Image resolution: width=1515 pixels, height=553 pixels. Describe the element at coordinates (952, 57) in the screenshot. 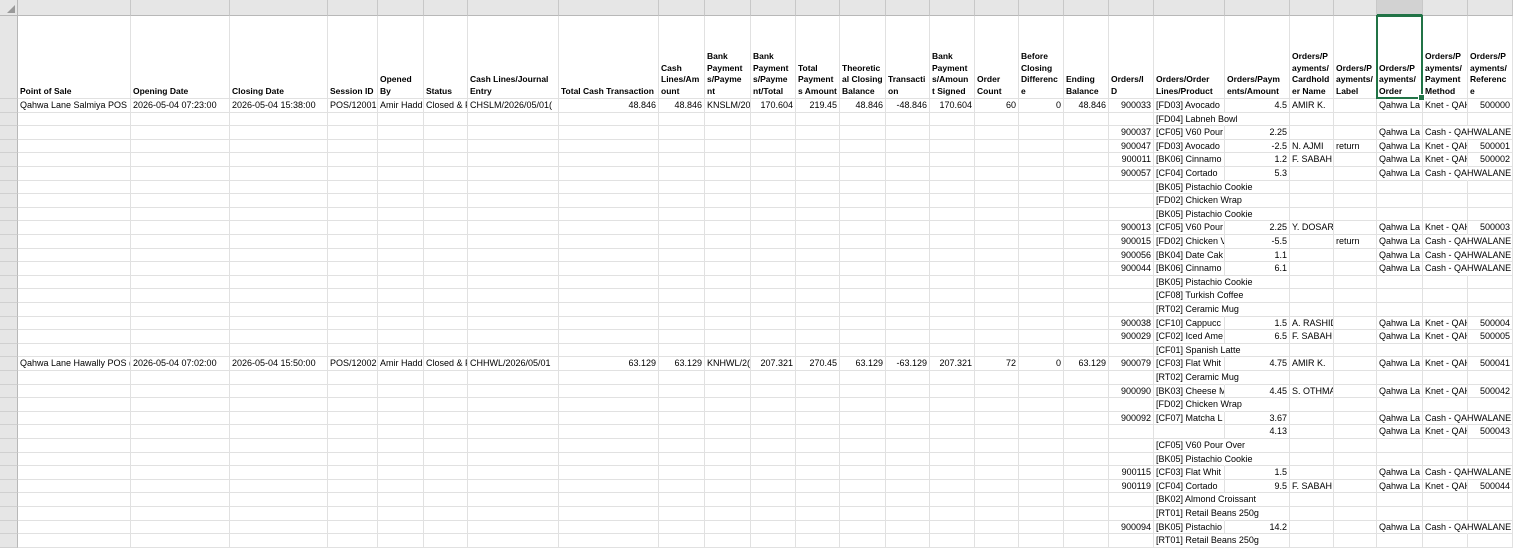

I see `column-title-cell: Bank Payment s/Amoun t Signed` at that location.